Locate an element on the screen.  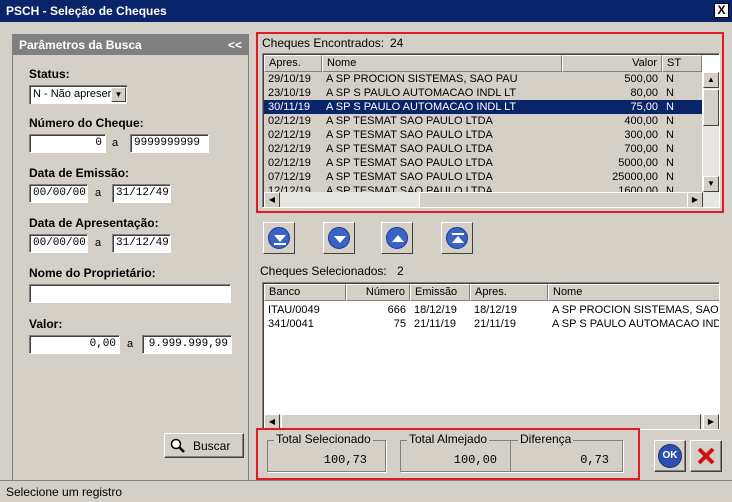
table-cell: 75 is located at coordinates (399, 324).